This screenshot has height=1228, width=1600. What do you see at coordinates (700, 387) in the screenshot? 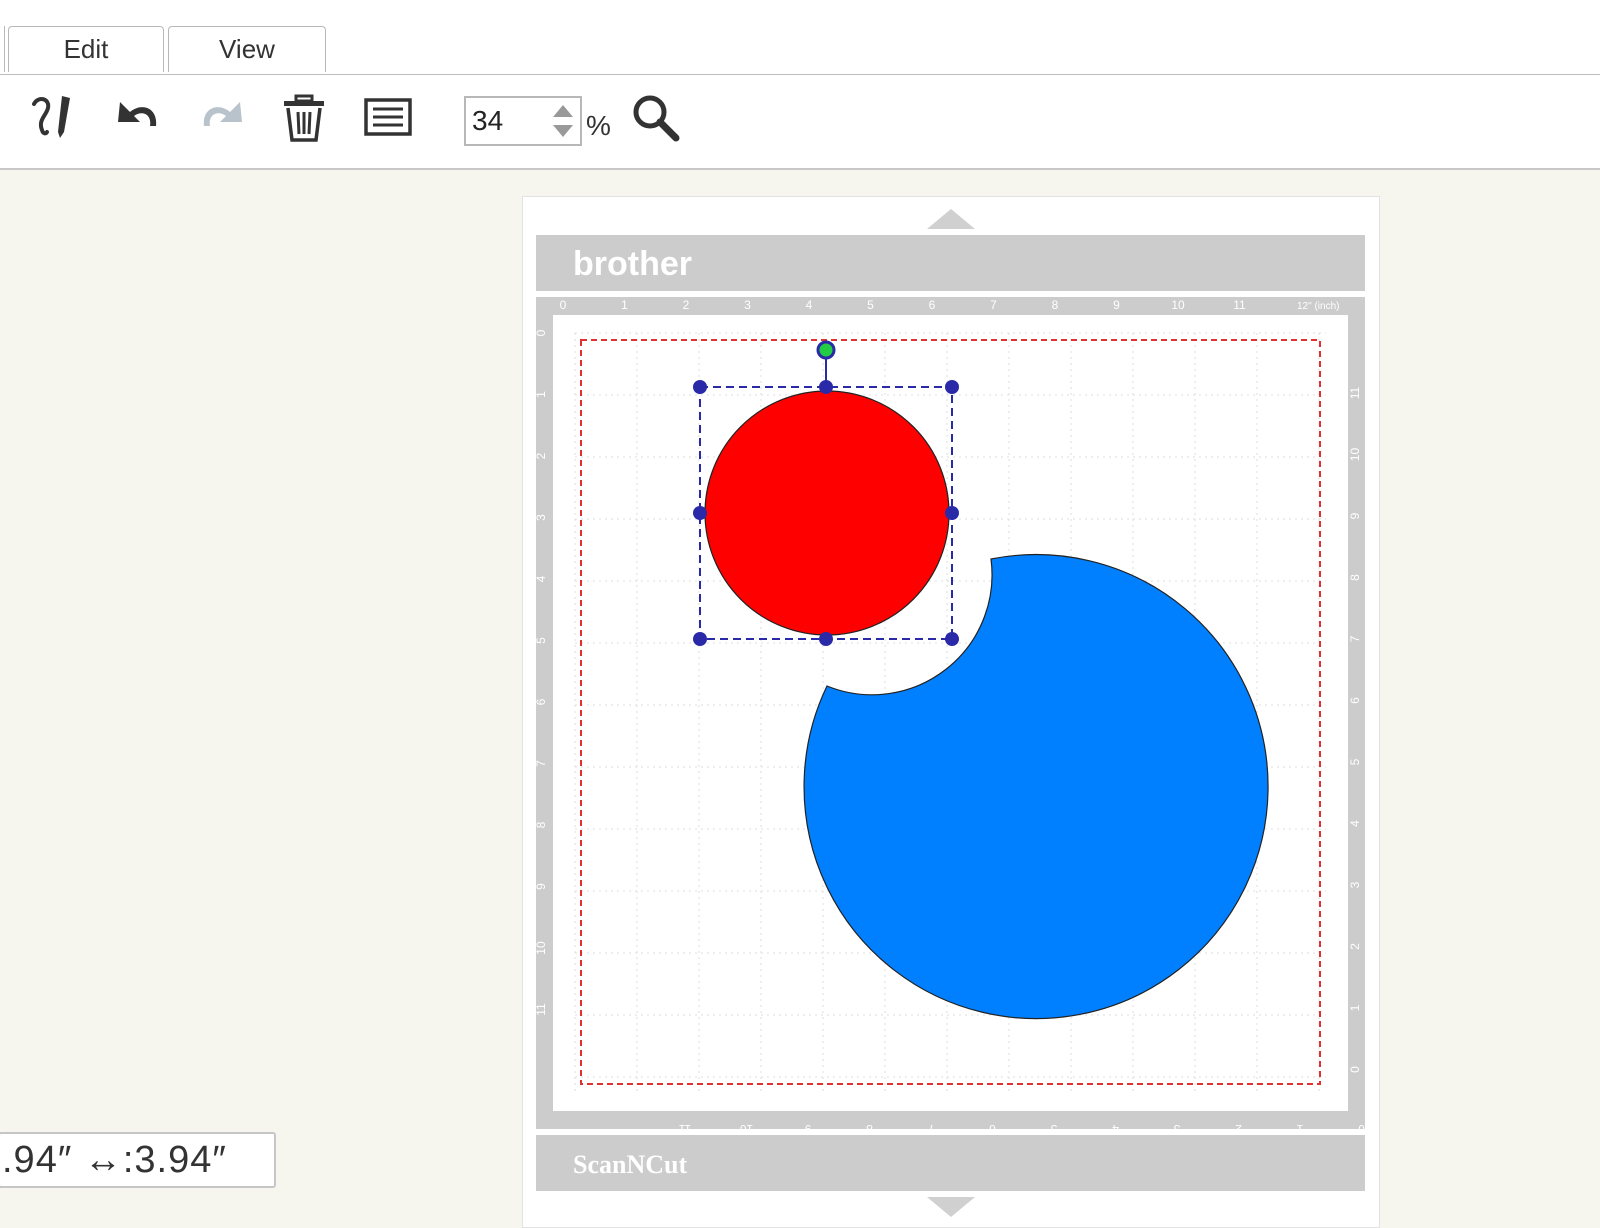
I see `resize-handle-tl` at bounding box center [700, 387].